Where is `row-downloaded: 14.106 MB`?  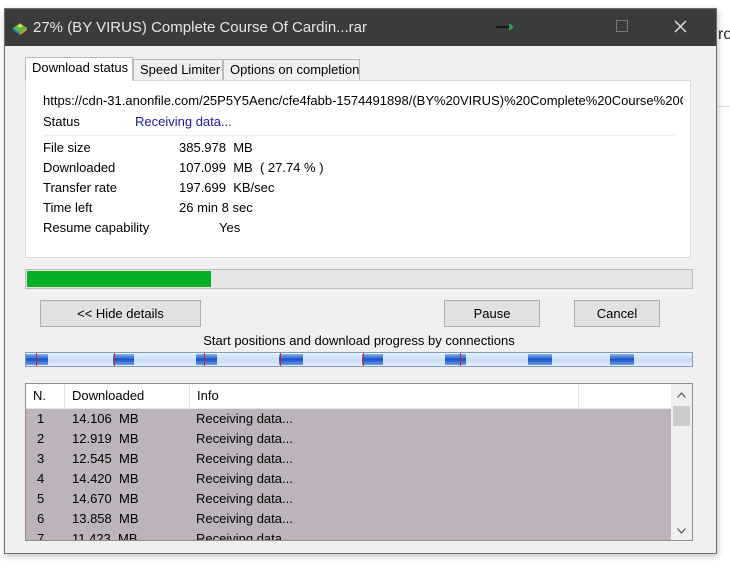 row-downloaded: 14.106 MB is located at coordinates (105, 418).